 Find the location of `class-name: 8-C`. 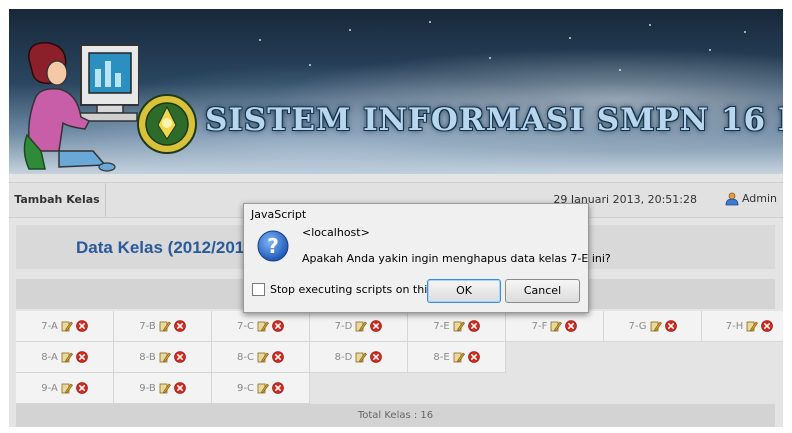

class-name: 8-C is located at coordinates (245, 357).